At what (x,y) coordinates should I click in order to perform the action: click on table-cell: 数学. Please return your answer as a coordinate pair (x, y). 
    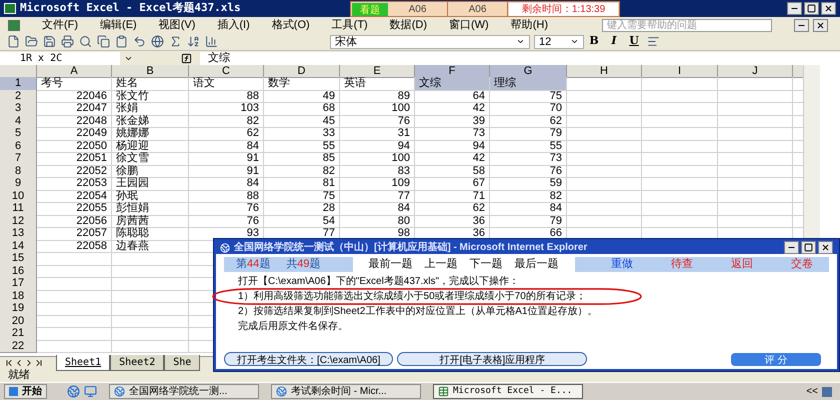
    Looking at the image, I should click on (302, 83).